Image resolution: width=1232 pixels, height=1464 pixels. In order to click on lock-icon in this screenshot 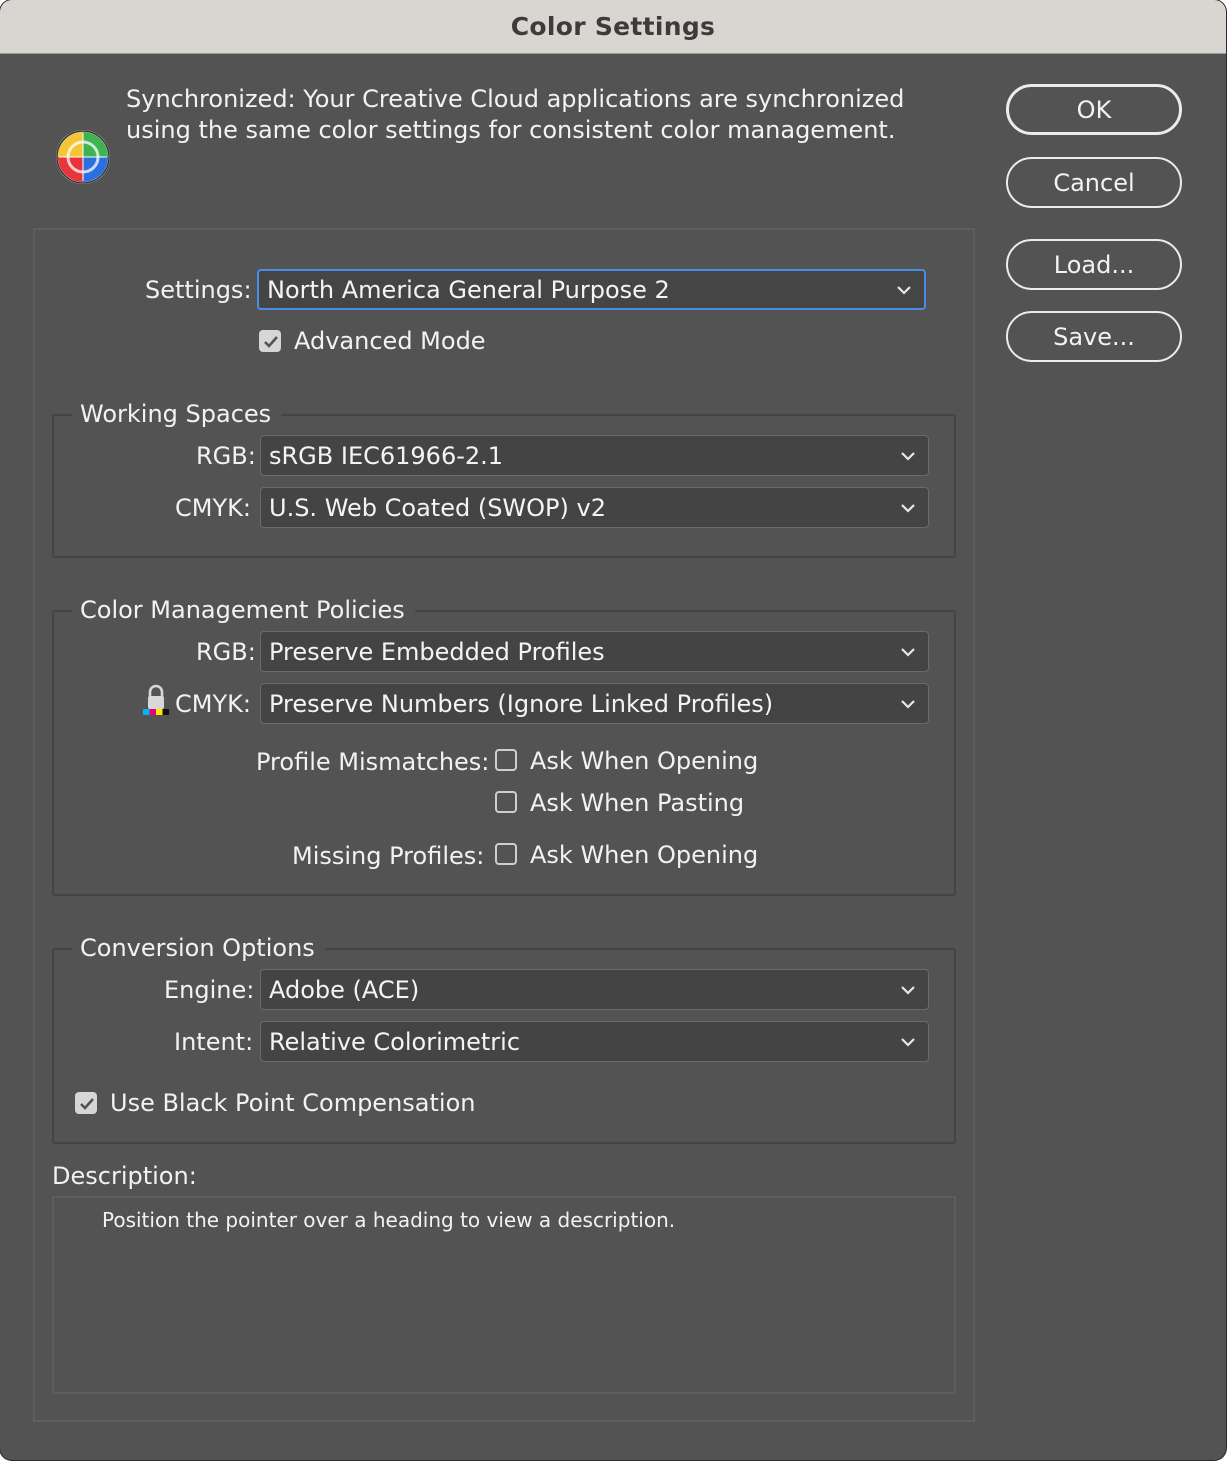, I will do `click(156, 699)`.